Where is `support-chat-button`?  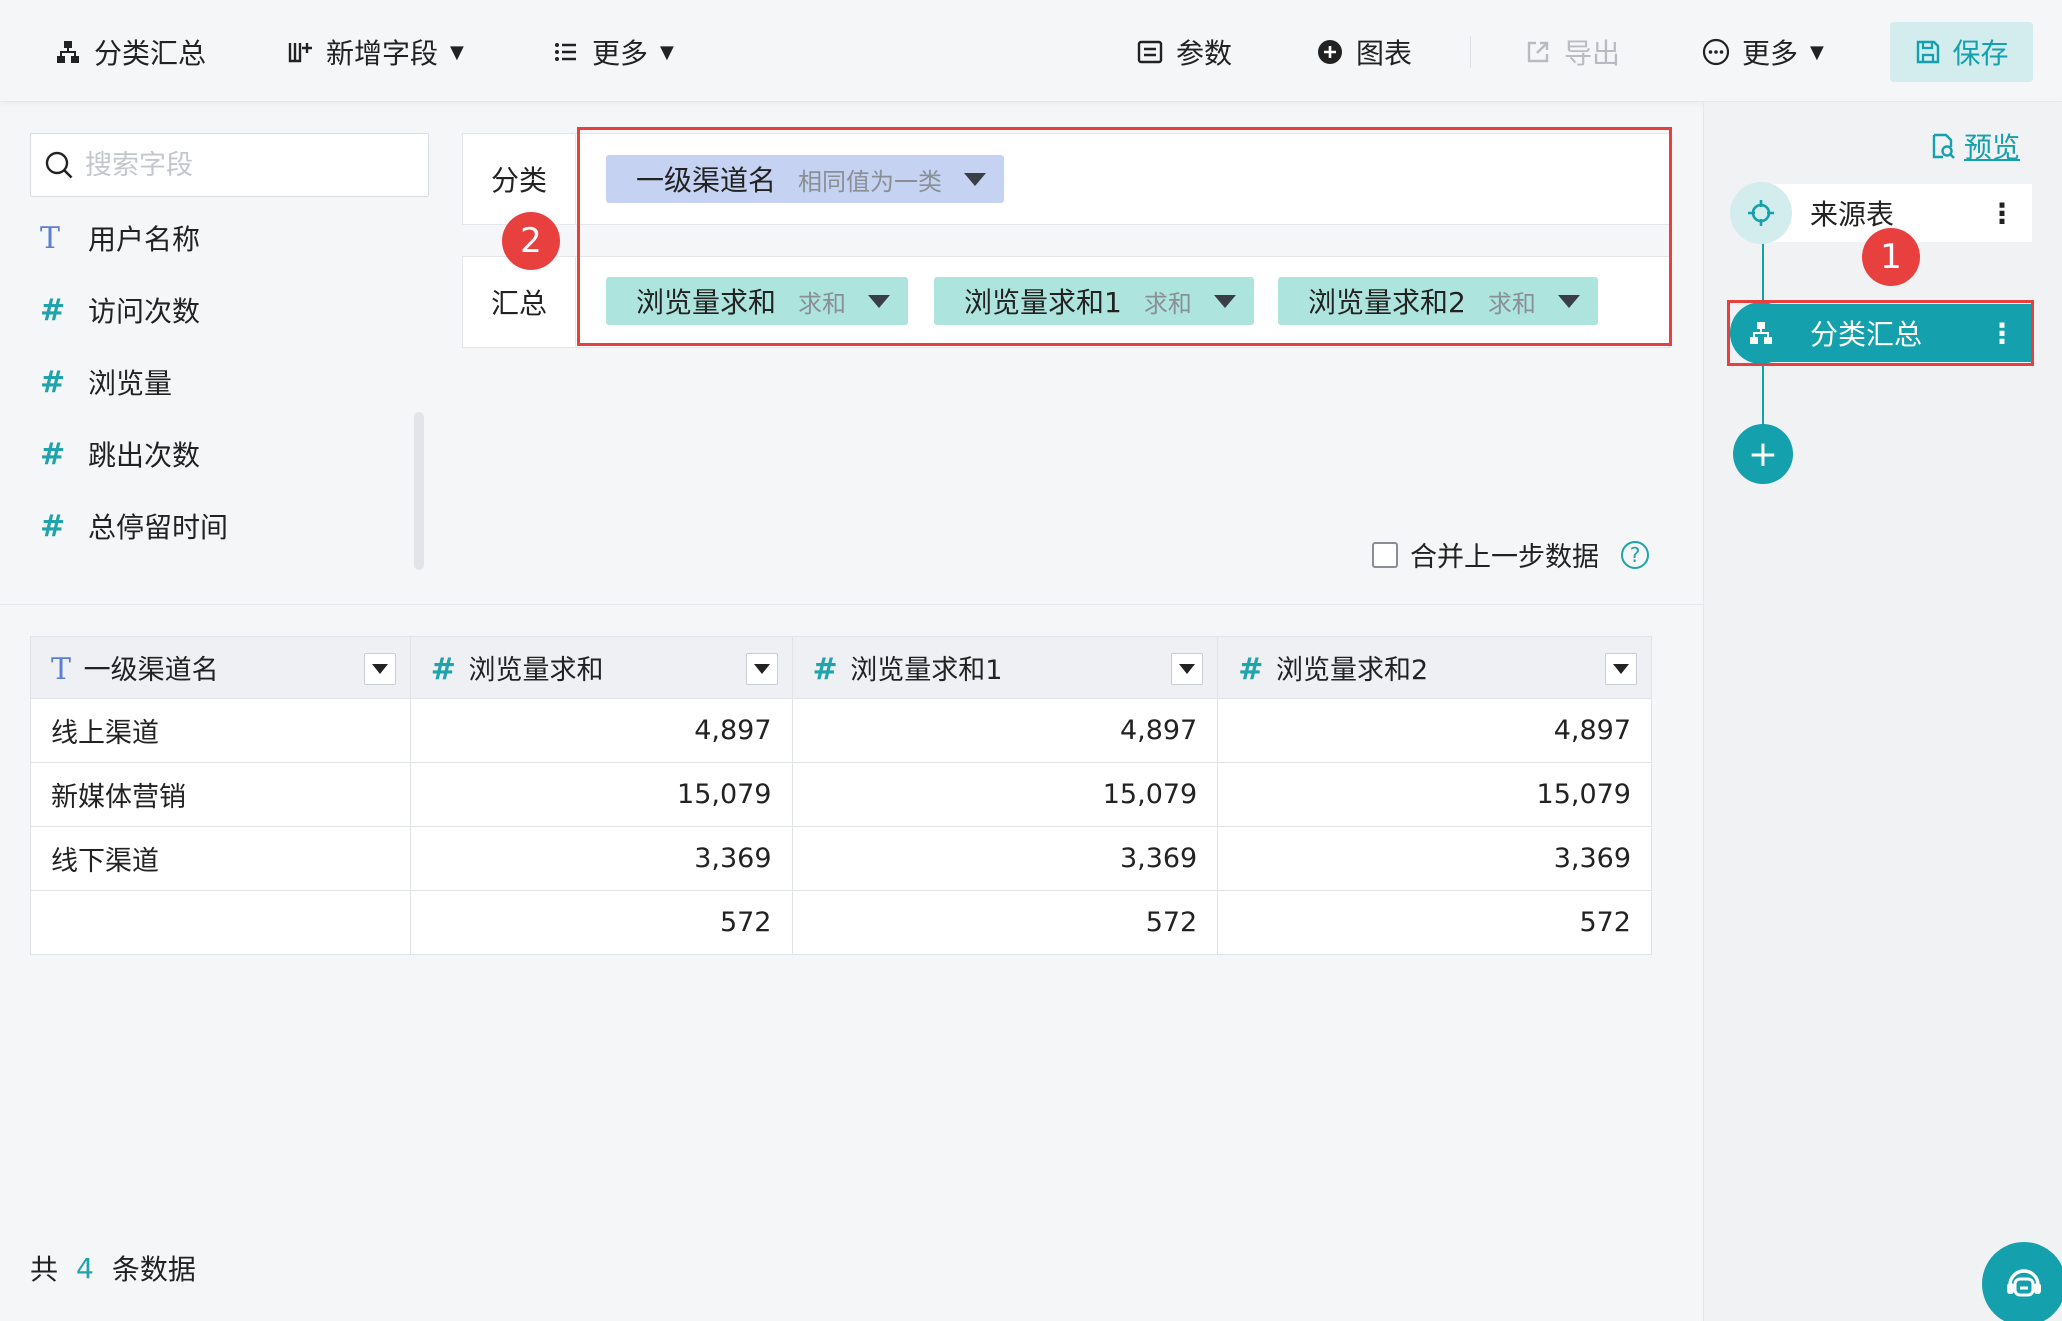 support-chat-button is located at coordinates (2022, 1281).